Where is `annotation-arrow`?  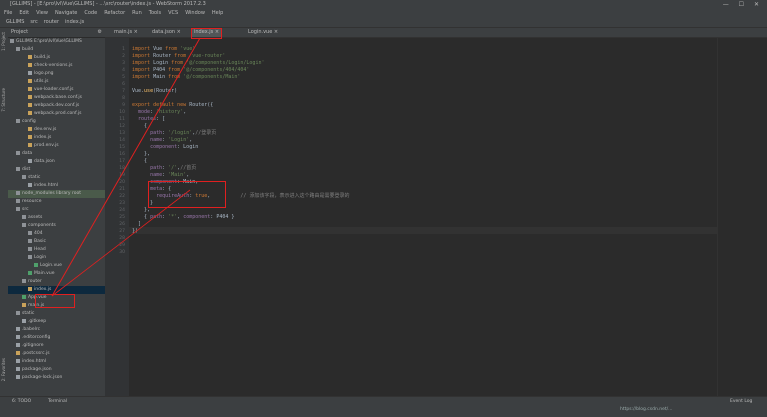
annotation-arrow is located at coordinates (126, 167).